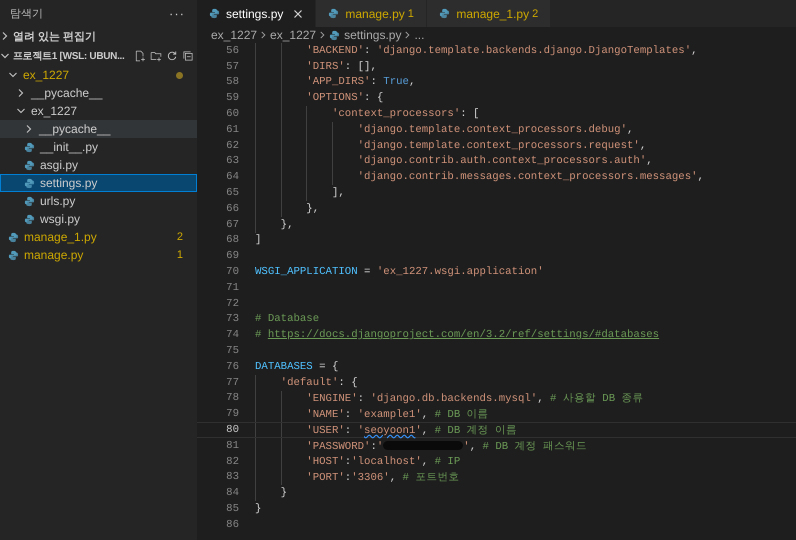 This screenshot has height=540, width=796. What do you see at coordinates (232, 304) in the screenshot?
I see `line-number: 72` at bounding box center [232, 304].